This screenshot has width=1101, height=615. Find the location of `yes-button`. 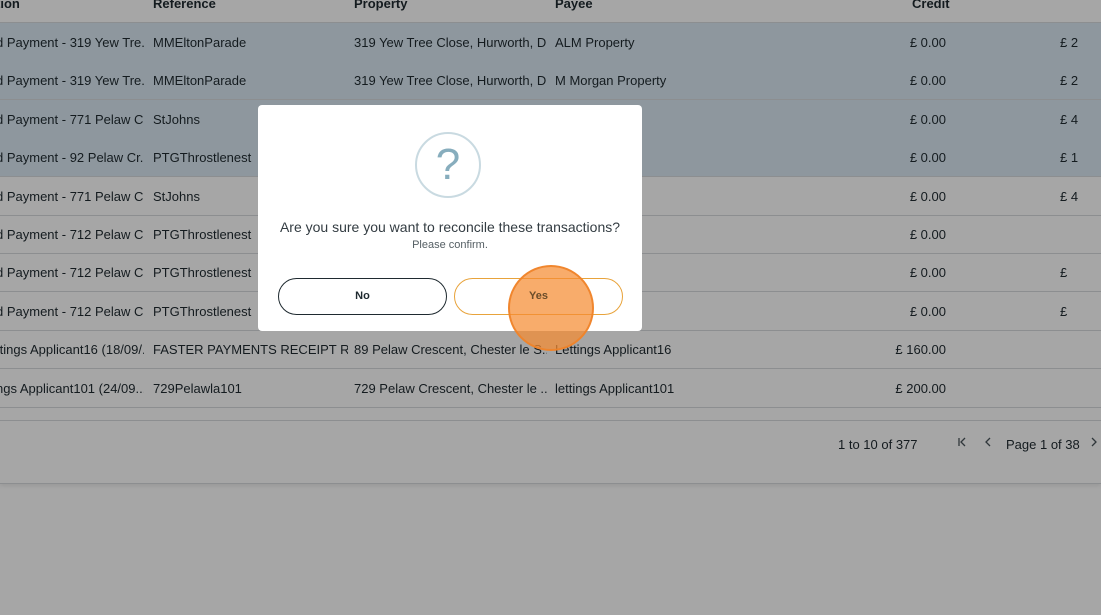

yes-button is located at coordinates (538, 296).